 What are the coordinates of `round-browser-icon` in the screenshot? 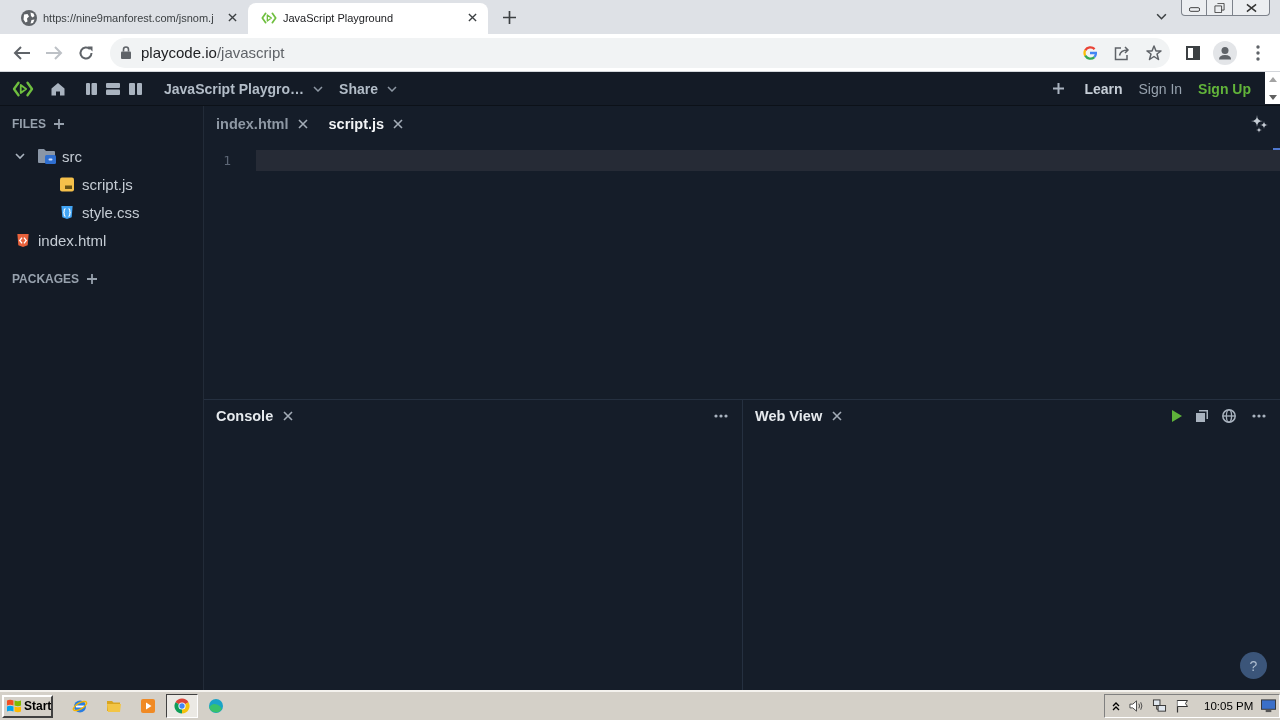 It's located at (182, 706).